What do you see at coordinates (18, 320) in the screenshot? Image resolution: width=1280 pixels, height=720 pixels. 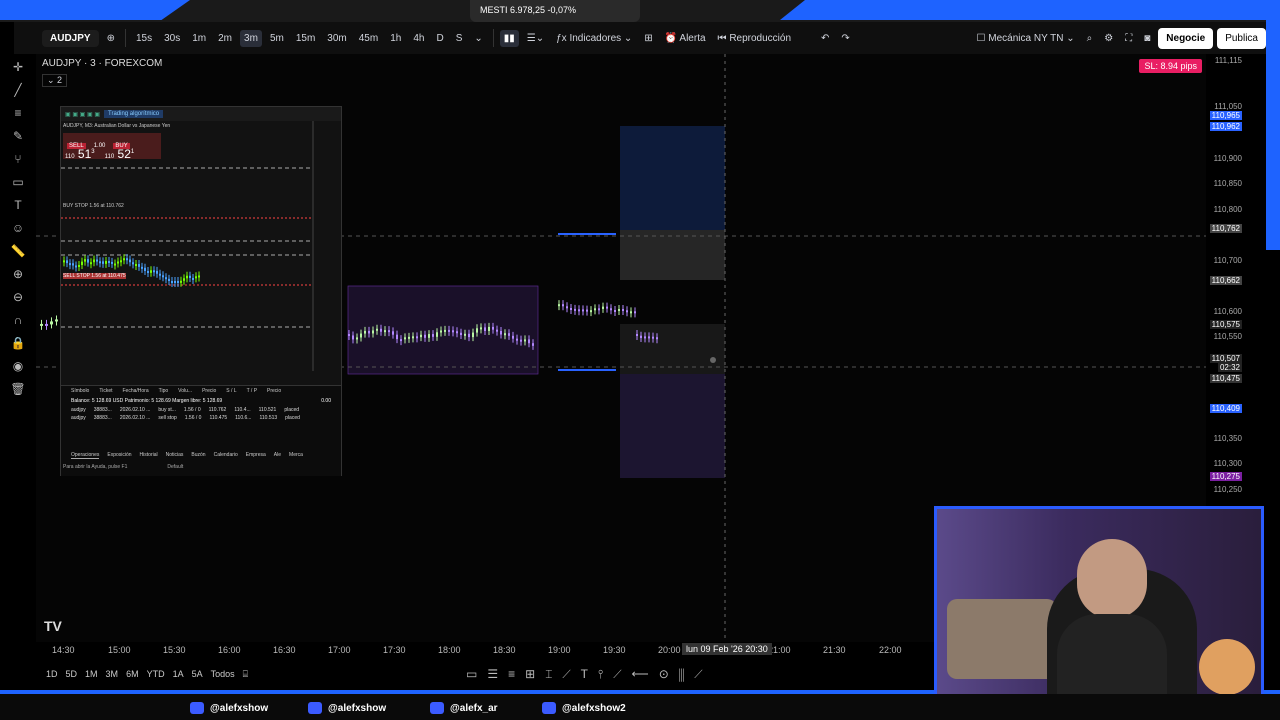 I see `magnet-icon: ∩` at bounding box center [18, 320].